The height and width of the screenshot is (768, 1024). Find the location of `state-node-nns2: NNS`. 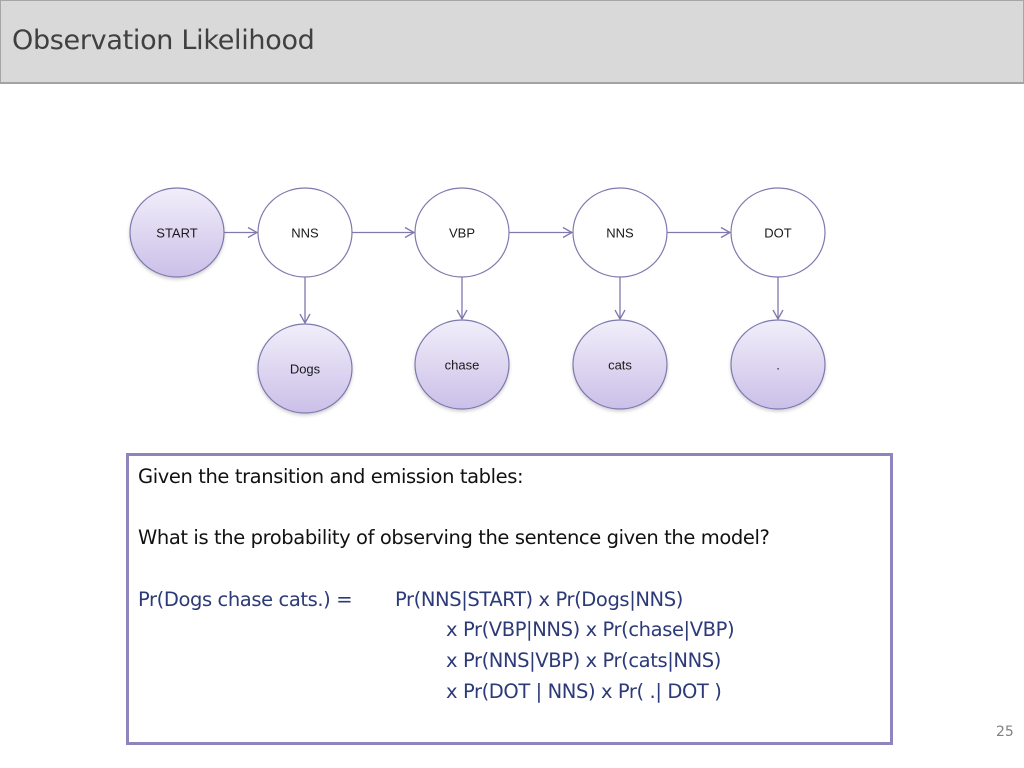

state-node-nns2: NNS is located at coordinates (620, 232).